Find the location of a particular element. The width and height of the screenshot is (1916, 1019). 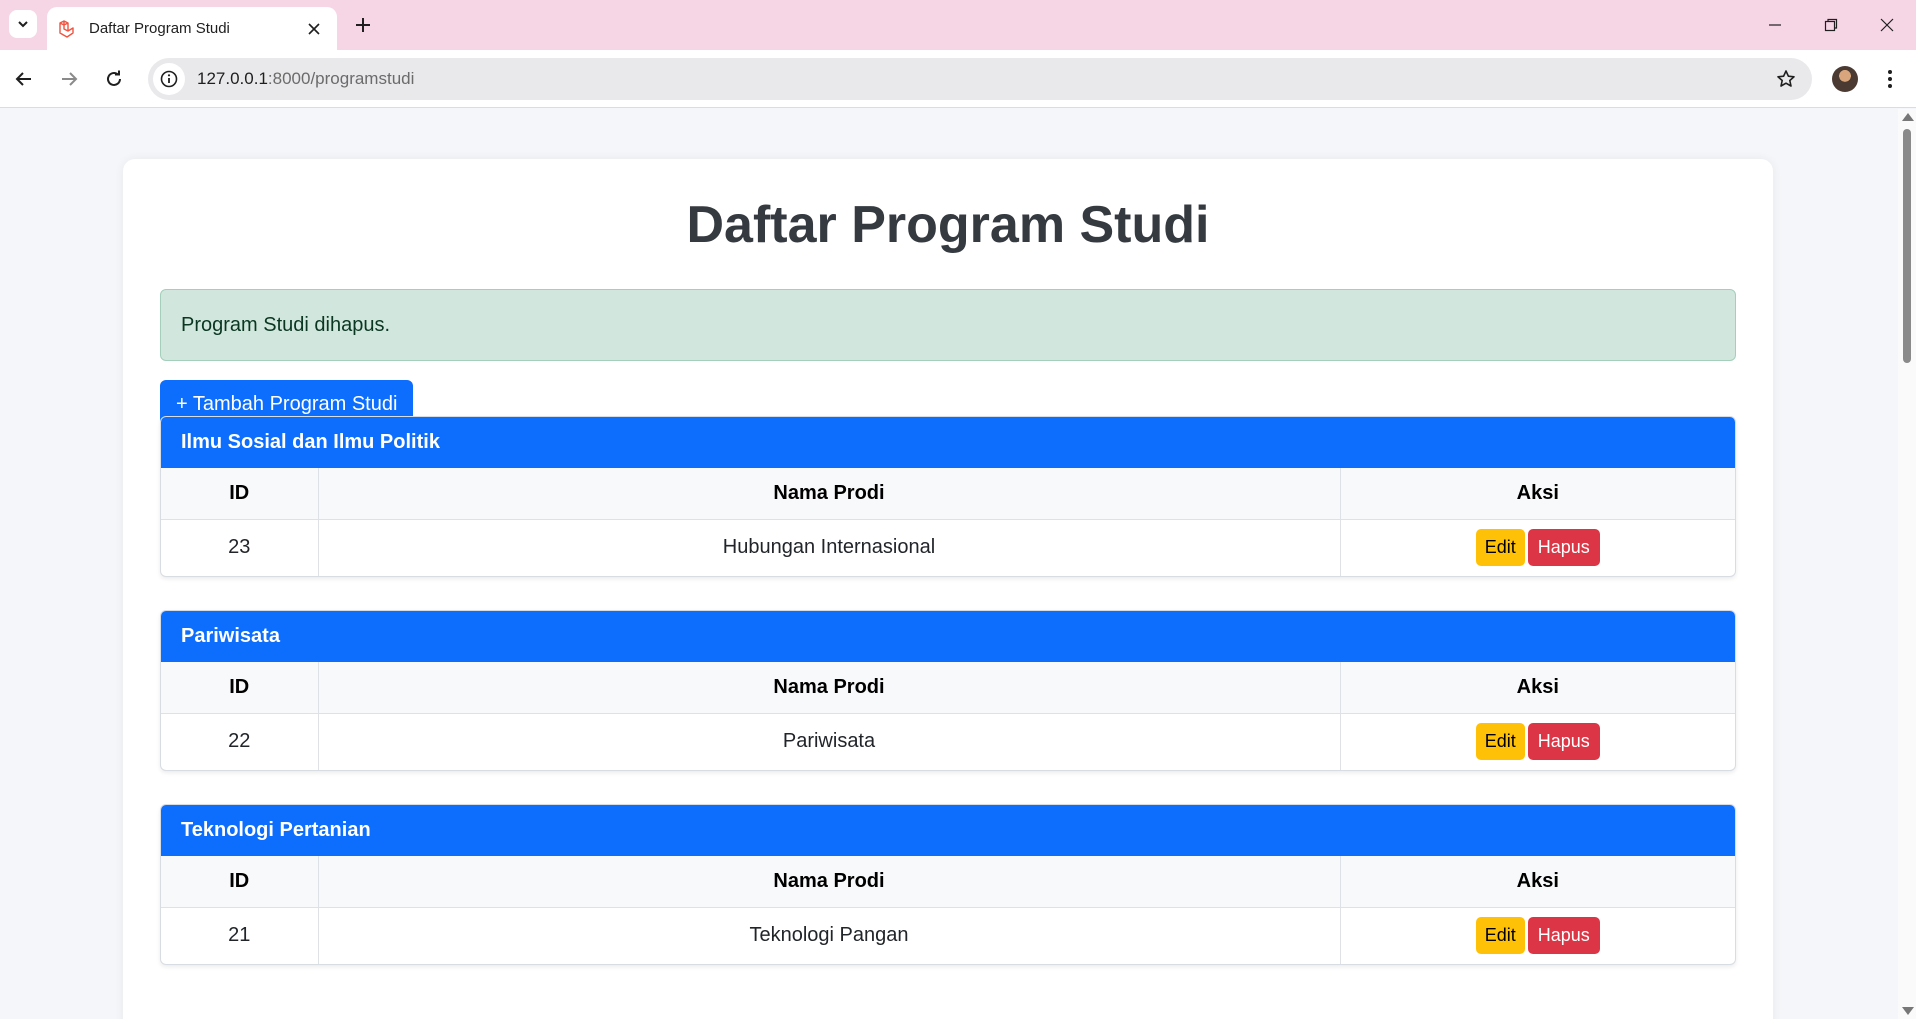

site-info-icon is located at coordinates (169, 79).